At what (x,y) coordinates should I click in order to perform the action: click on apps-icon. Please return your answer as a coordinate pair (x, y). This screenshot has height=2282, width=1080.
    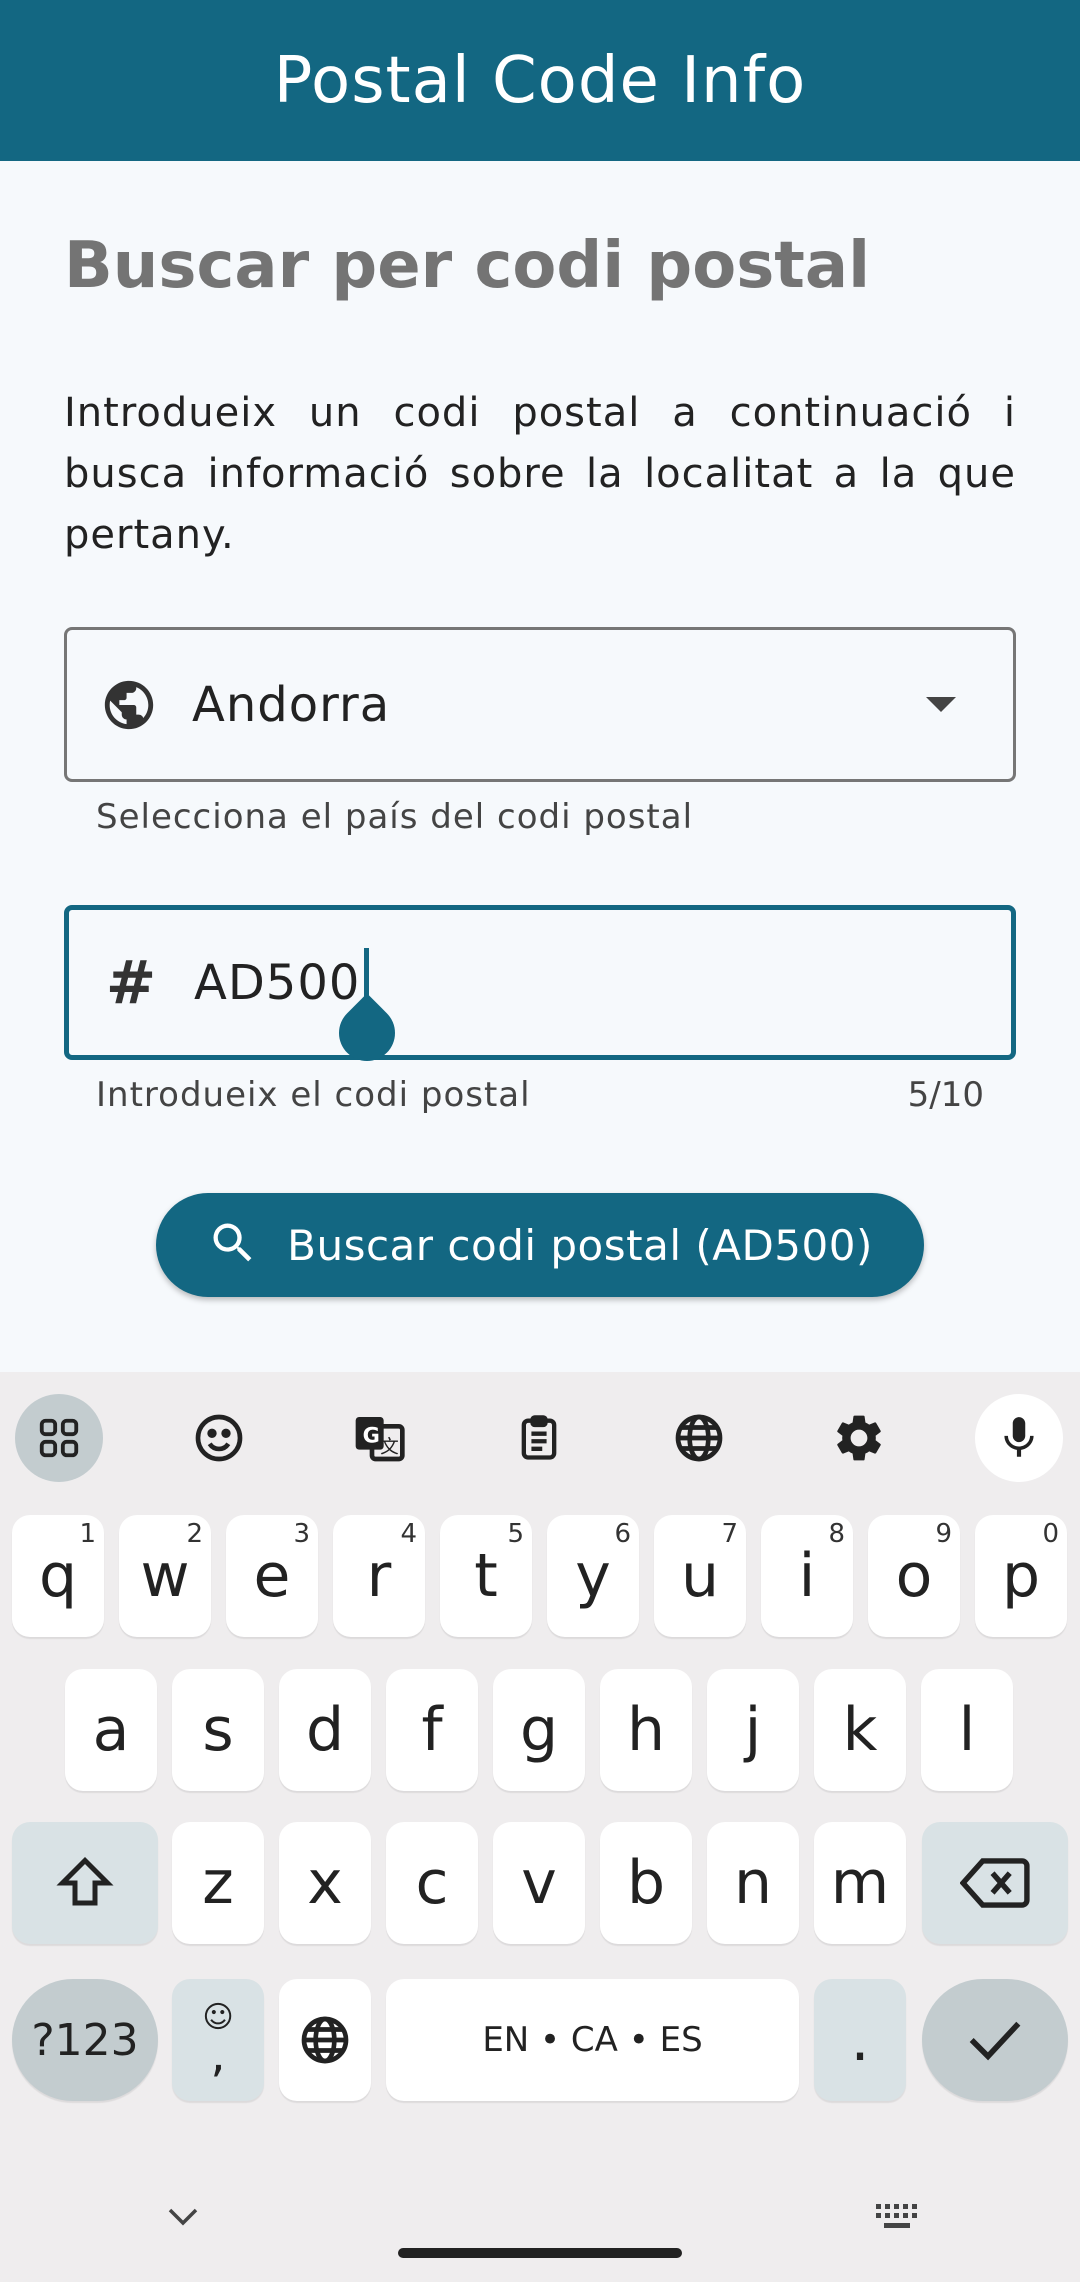
    Looking at the image, I should click on (59, 1438).